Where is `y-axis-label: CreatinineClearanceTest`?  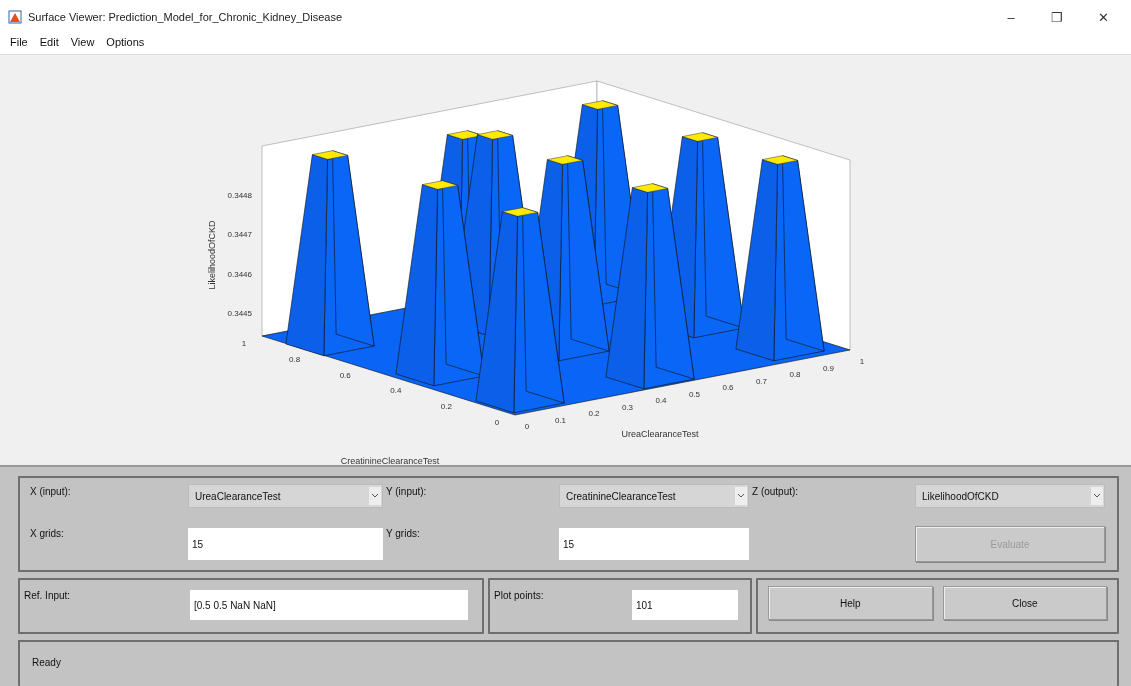
y-axis-label: CreatinineClearanceTest is located at coordinates (390, 460).